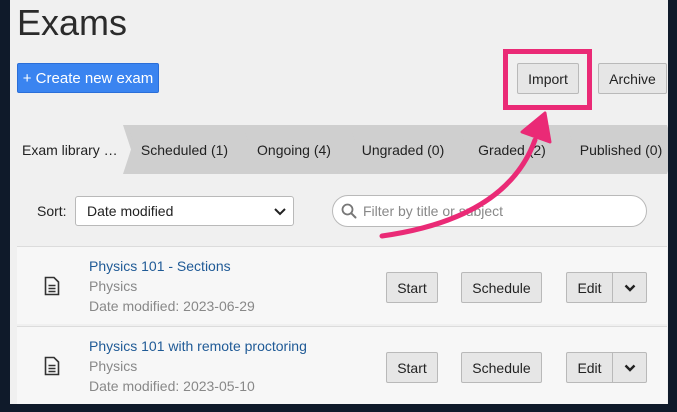 This screenshot has height=412, width=677. I want to click on tab-graded: Graded (2), so click(512, 149).